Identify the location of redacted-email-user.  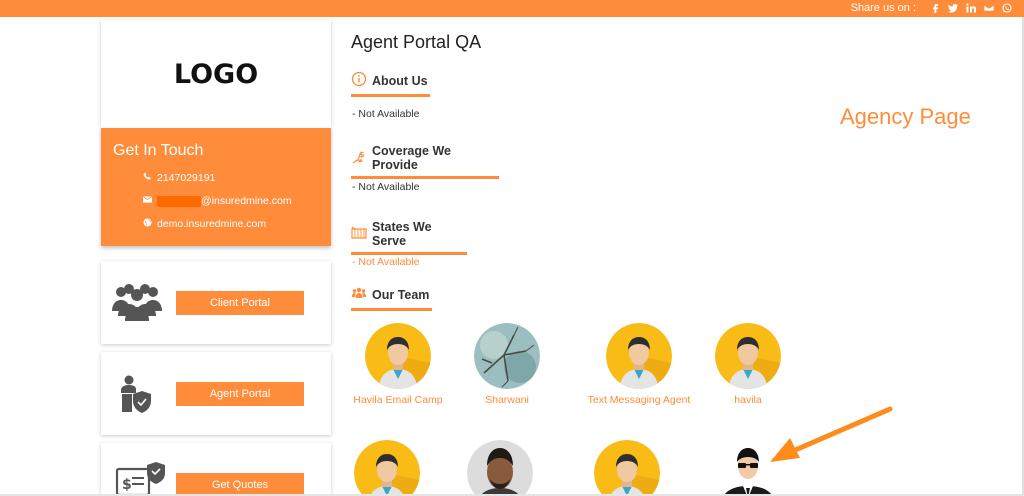
(179, 201).